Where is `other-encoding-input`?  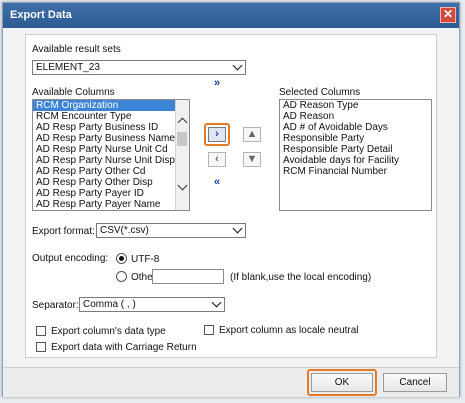 other-encoding-input is located at coordinates (188, 276).